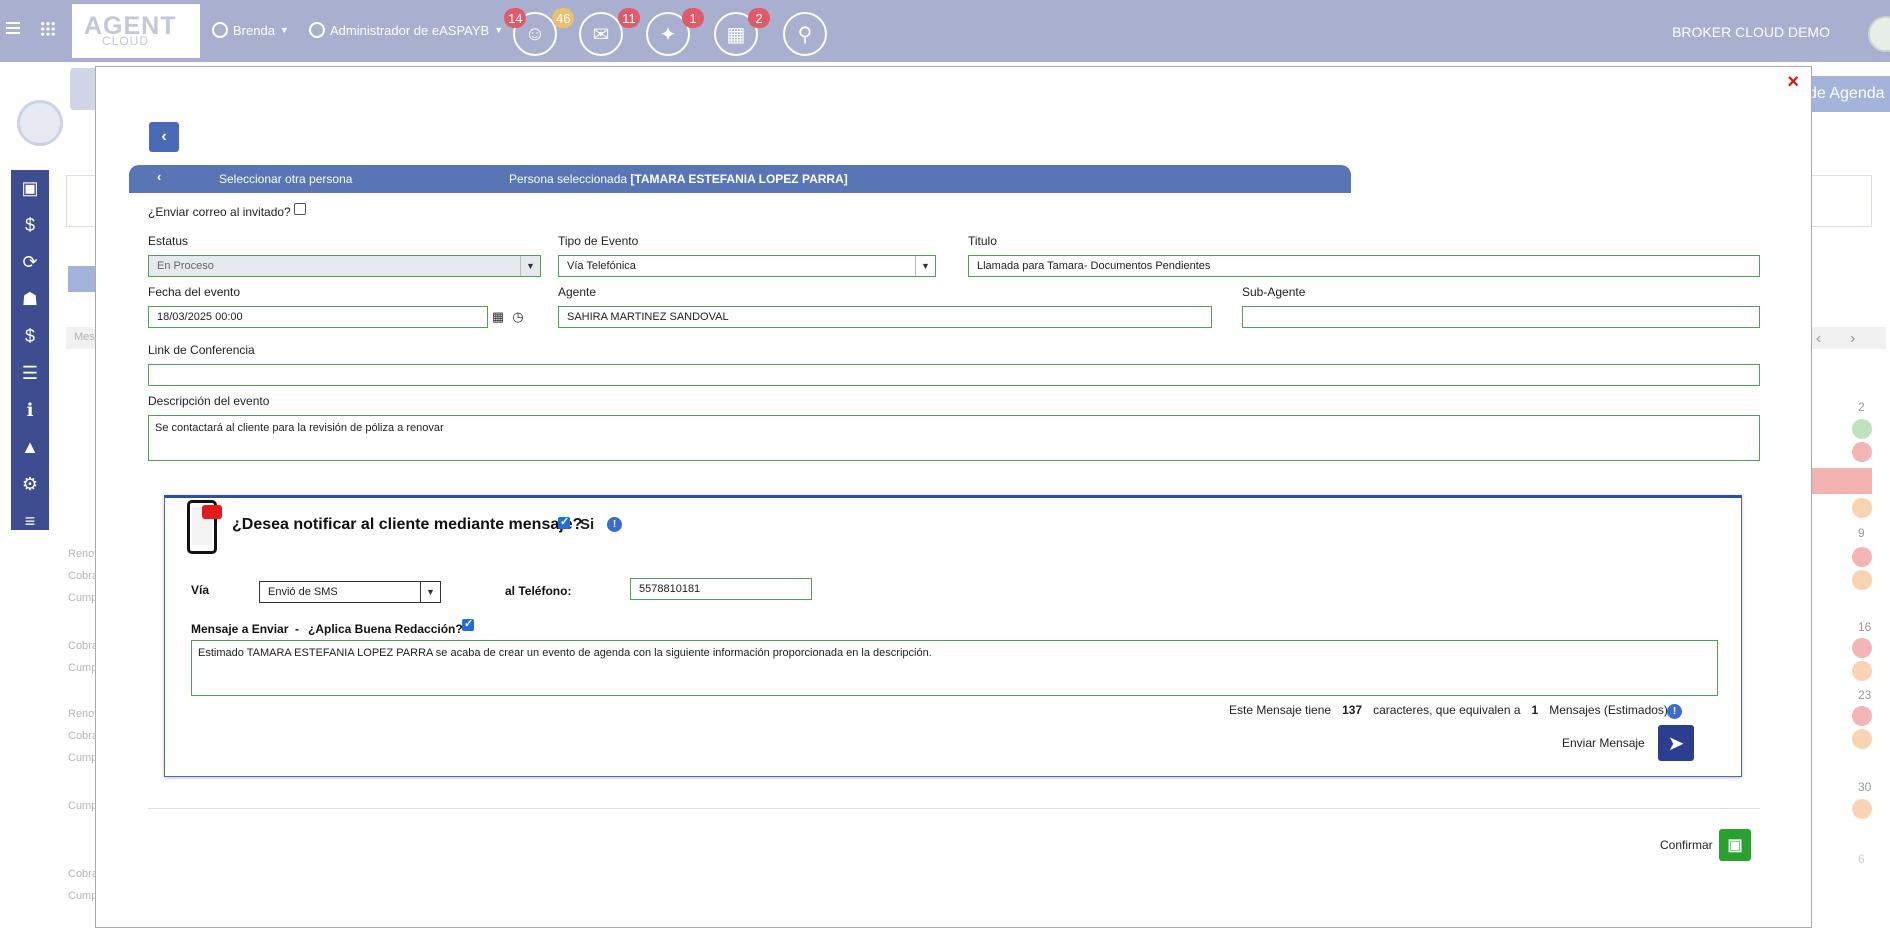 The width and height of the screenshot is (1890, 928). What do you see at coordinates (201, 350) in the screenshot?
I see `conference-label: Link de Conferencia` at bounding box center [201, 350].